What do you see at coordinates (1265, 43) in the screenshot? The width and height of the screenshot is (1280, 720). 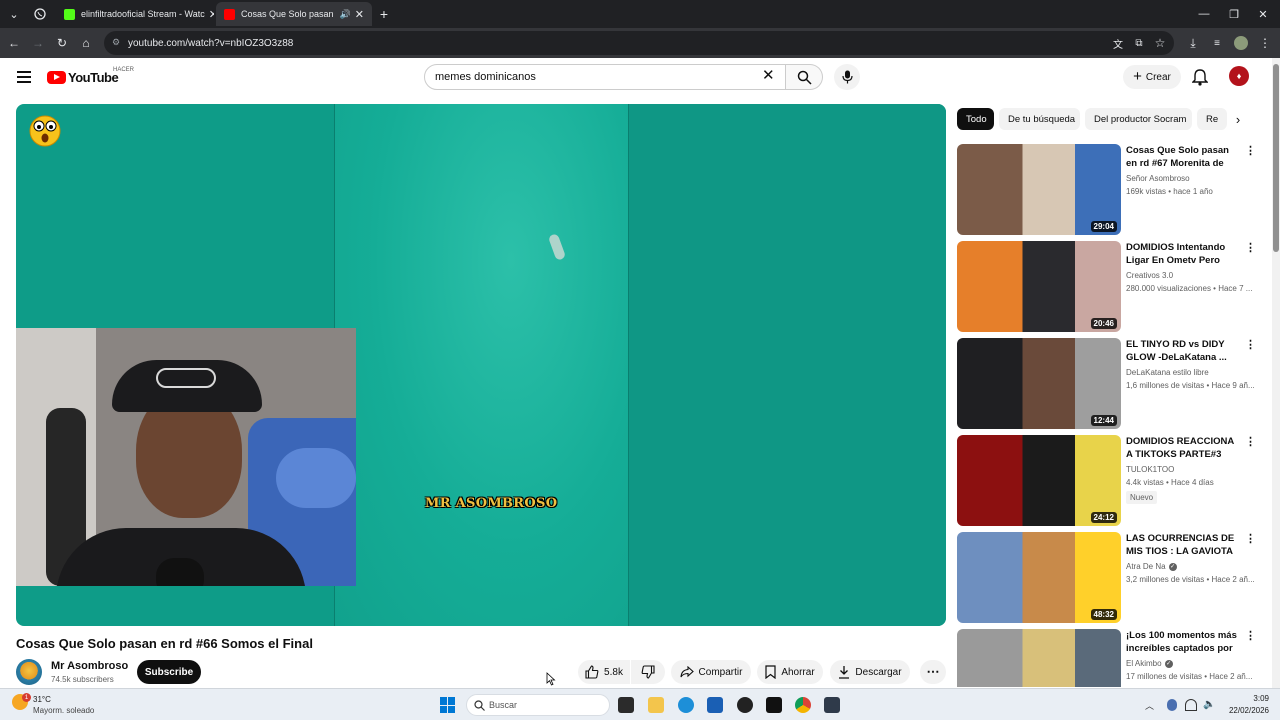 I see `browser-menu-icon: ⋮` at bounding box center [1265, 43].